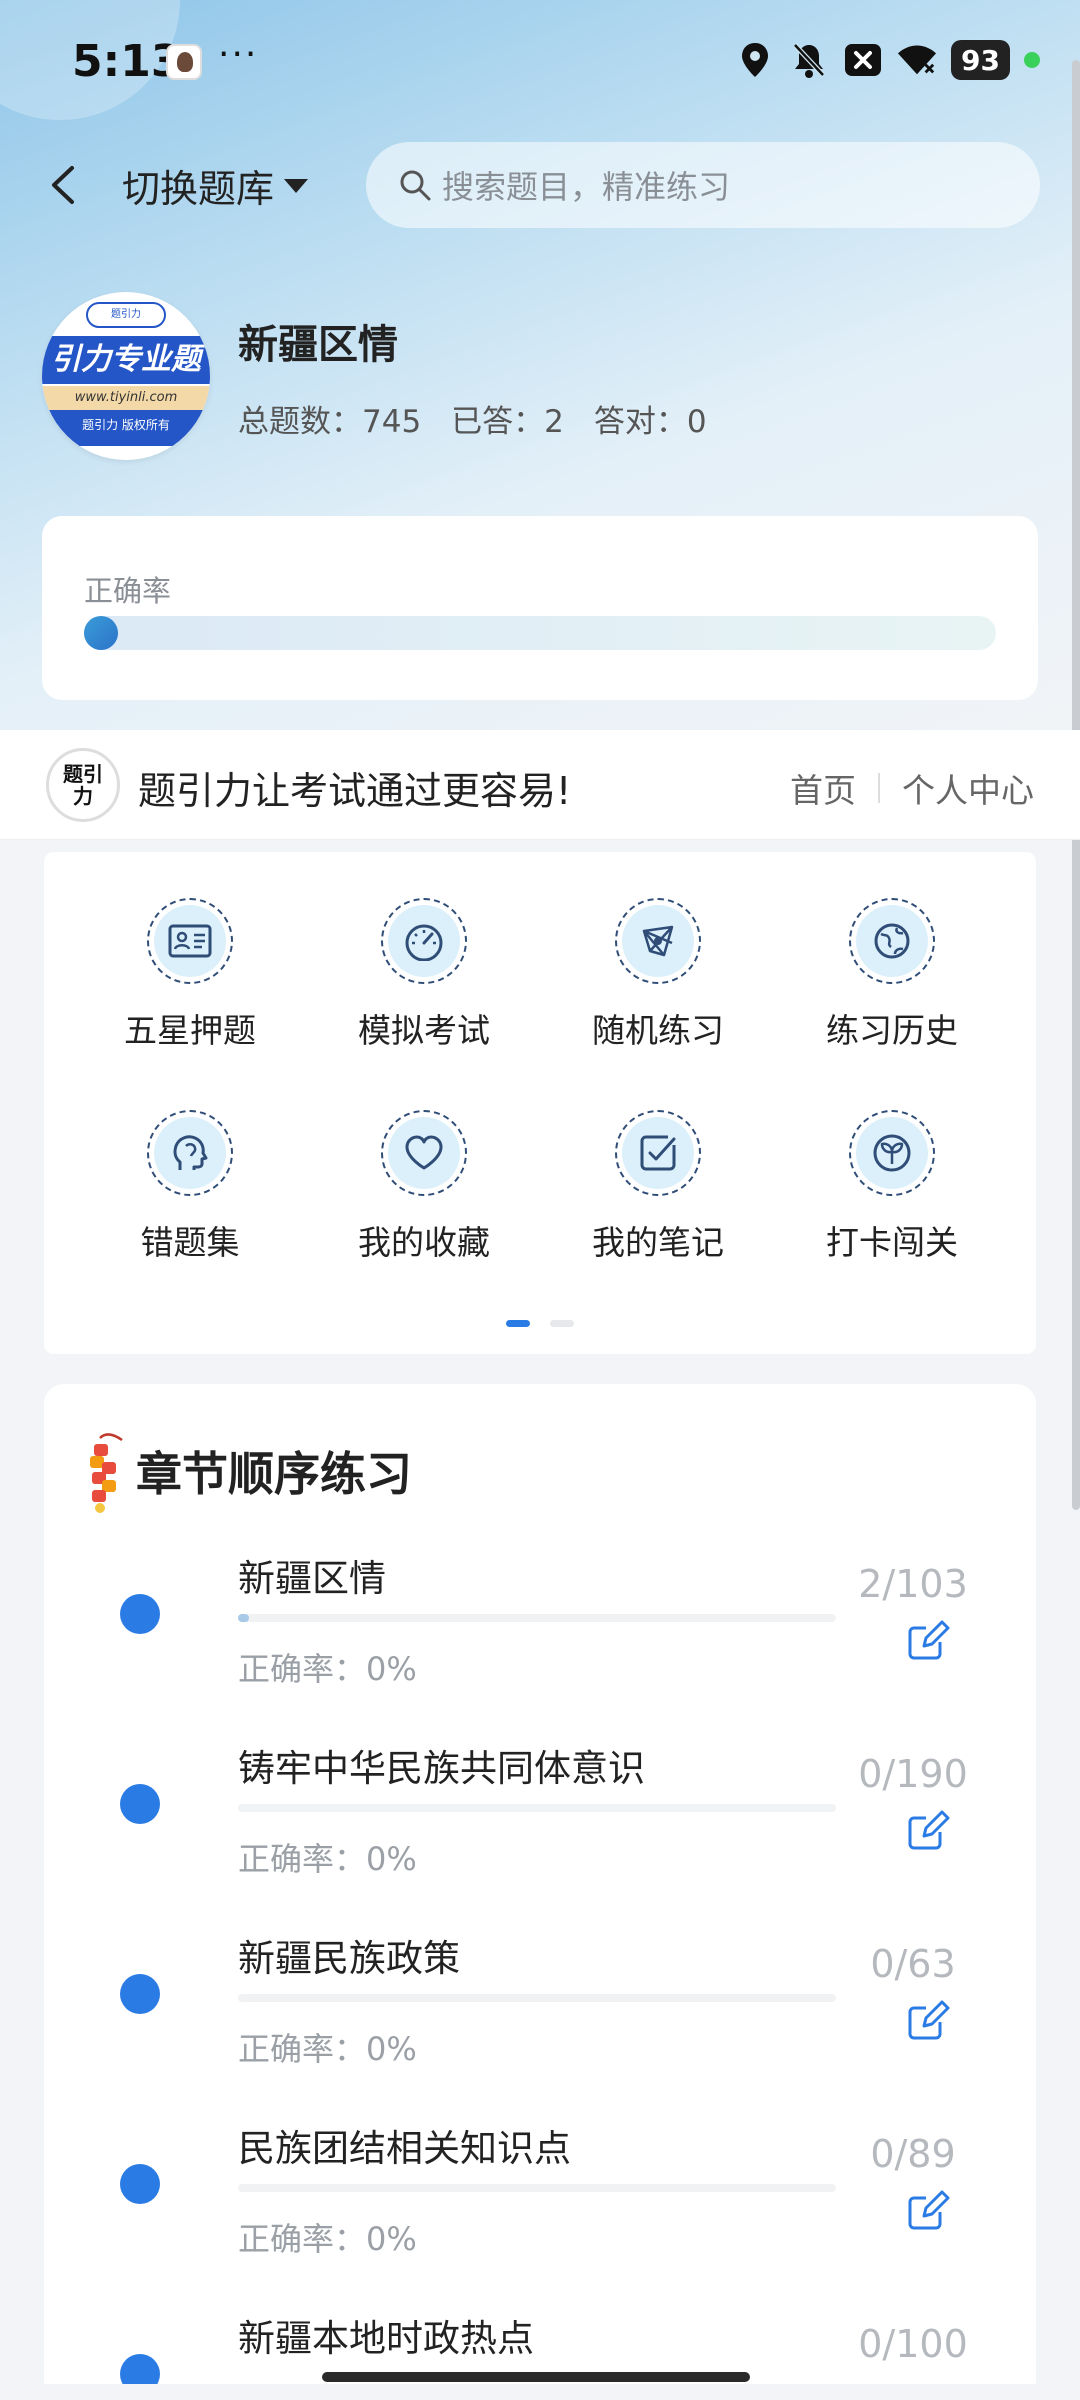  Describe the element at coordinates (892, 1030) in the screenshot. I see `function-label: 练习历史` at that location.